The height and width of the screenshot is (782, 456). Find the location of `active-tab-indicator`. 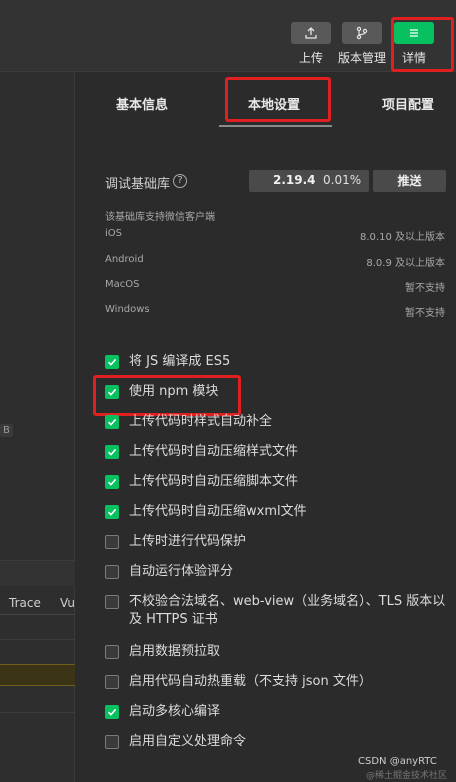

active-tab-indicator is located at coordinates (275, 126).